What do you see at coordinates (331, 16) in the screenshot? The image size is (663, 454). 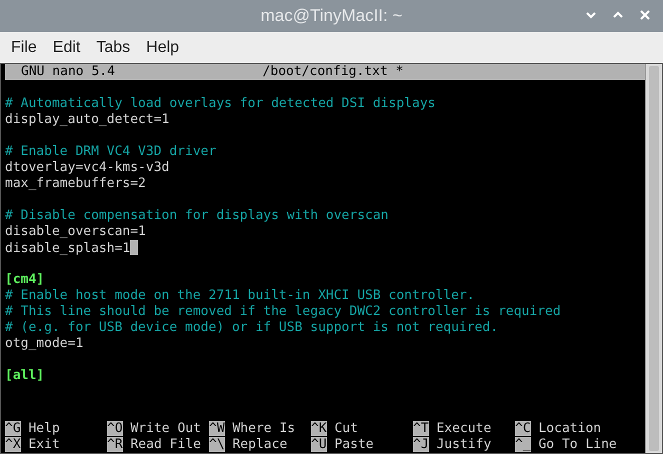 I see `window-title: mac@TinyMacII: ~` at bounding box center [331, 16].